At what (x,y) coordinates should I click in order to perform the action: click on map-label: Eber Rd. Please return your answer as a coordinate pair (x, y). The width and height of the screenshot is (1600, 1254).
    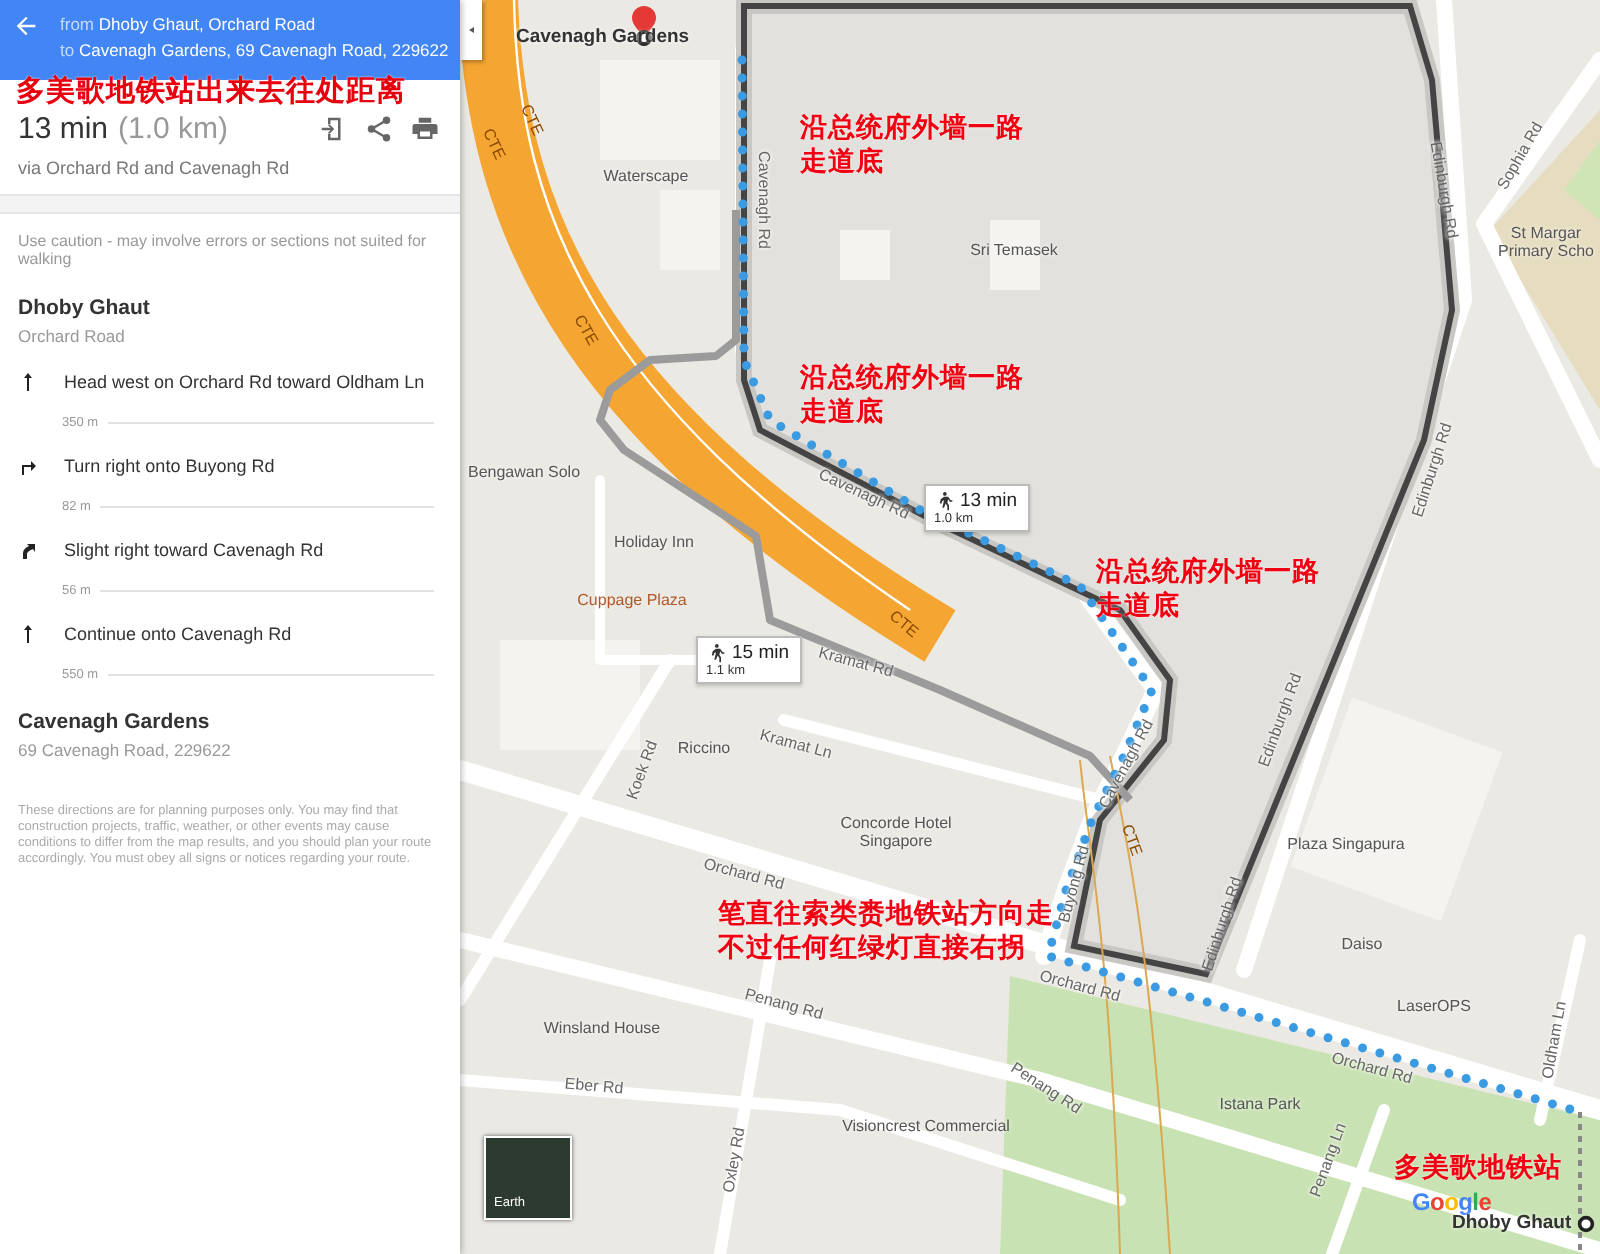
    Looking at the image, I should click on (594, 1086).